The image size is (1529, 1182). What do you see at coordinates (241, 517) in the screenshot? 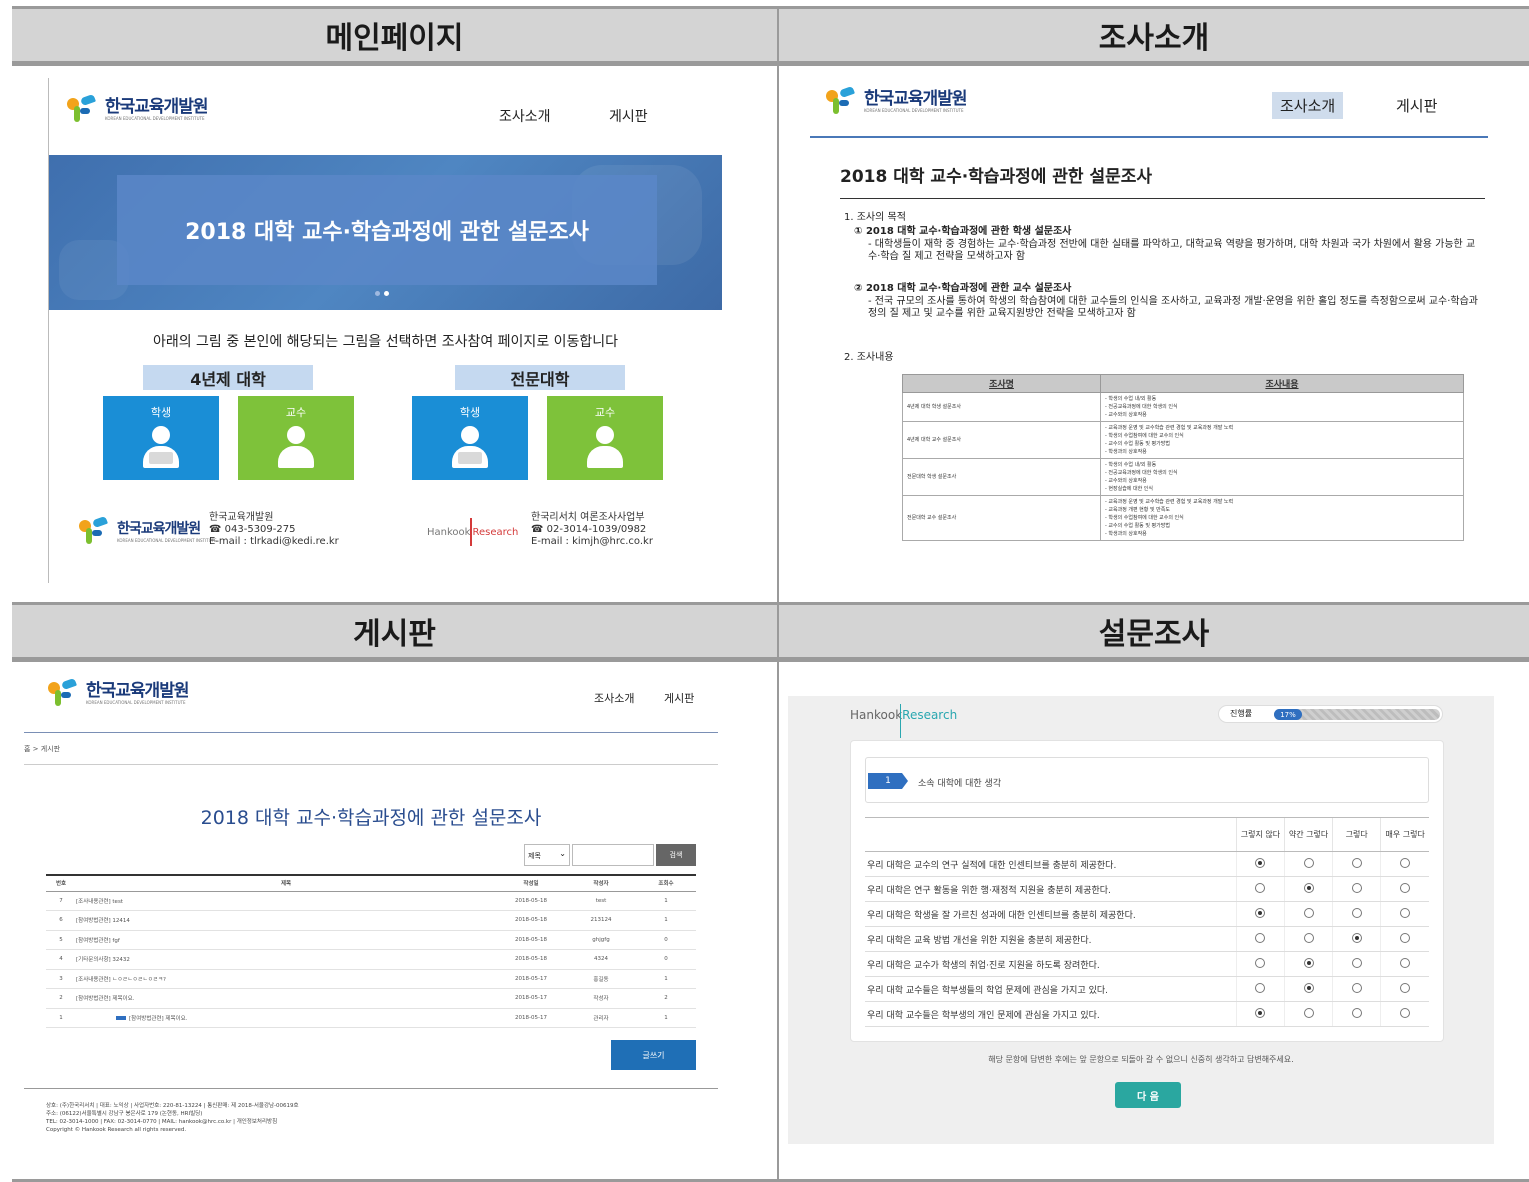
I see `contact-name: 한국교육개발원` at bounding box center [241, 517].